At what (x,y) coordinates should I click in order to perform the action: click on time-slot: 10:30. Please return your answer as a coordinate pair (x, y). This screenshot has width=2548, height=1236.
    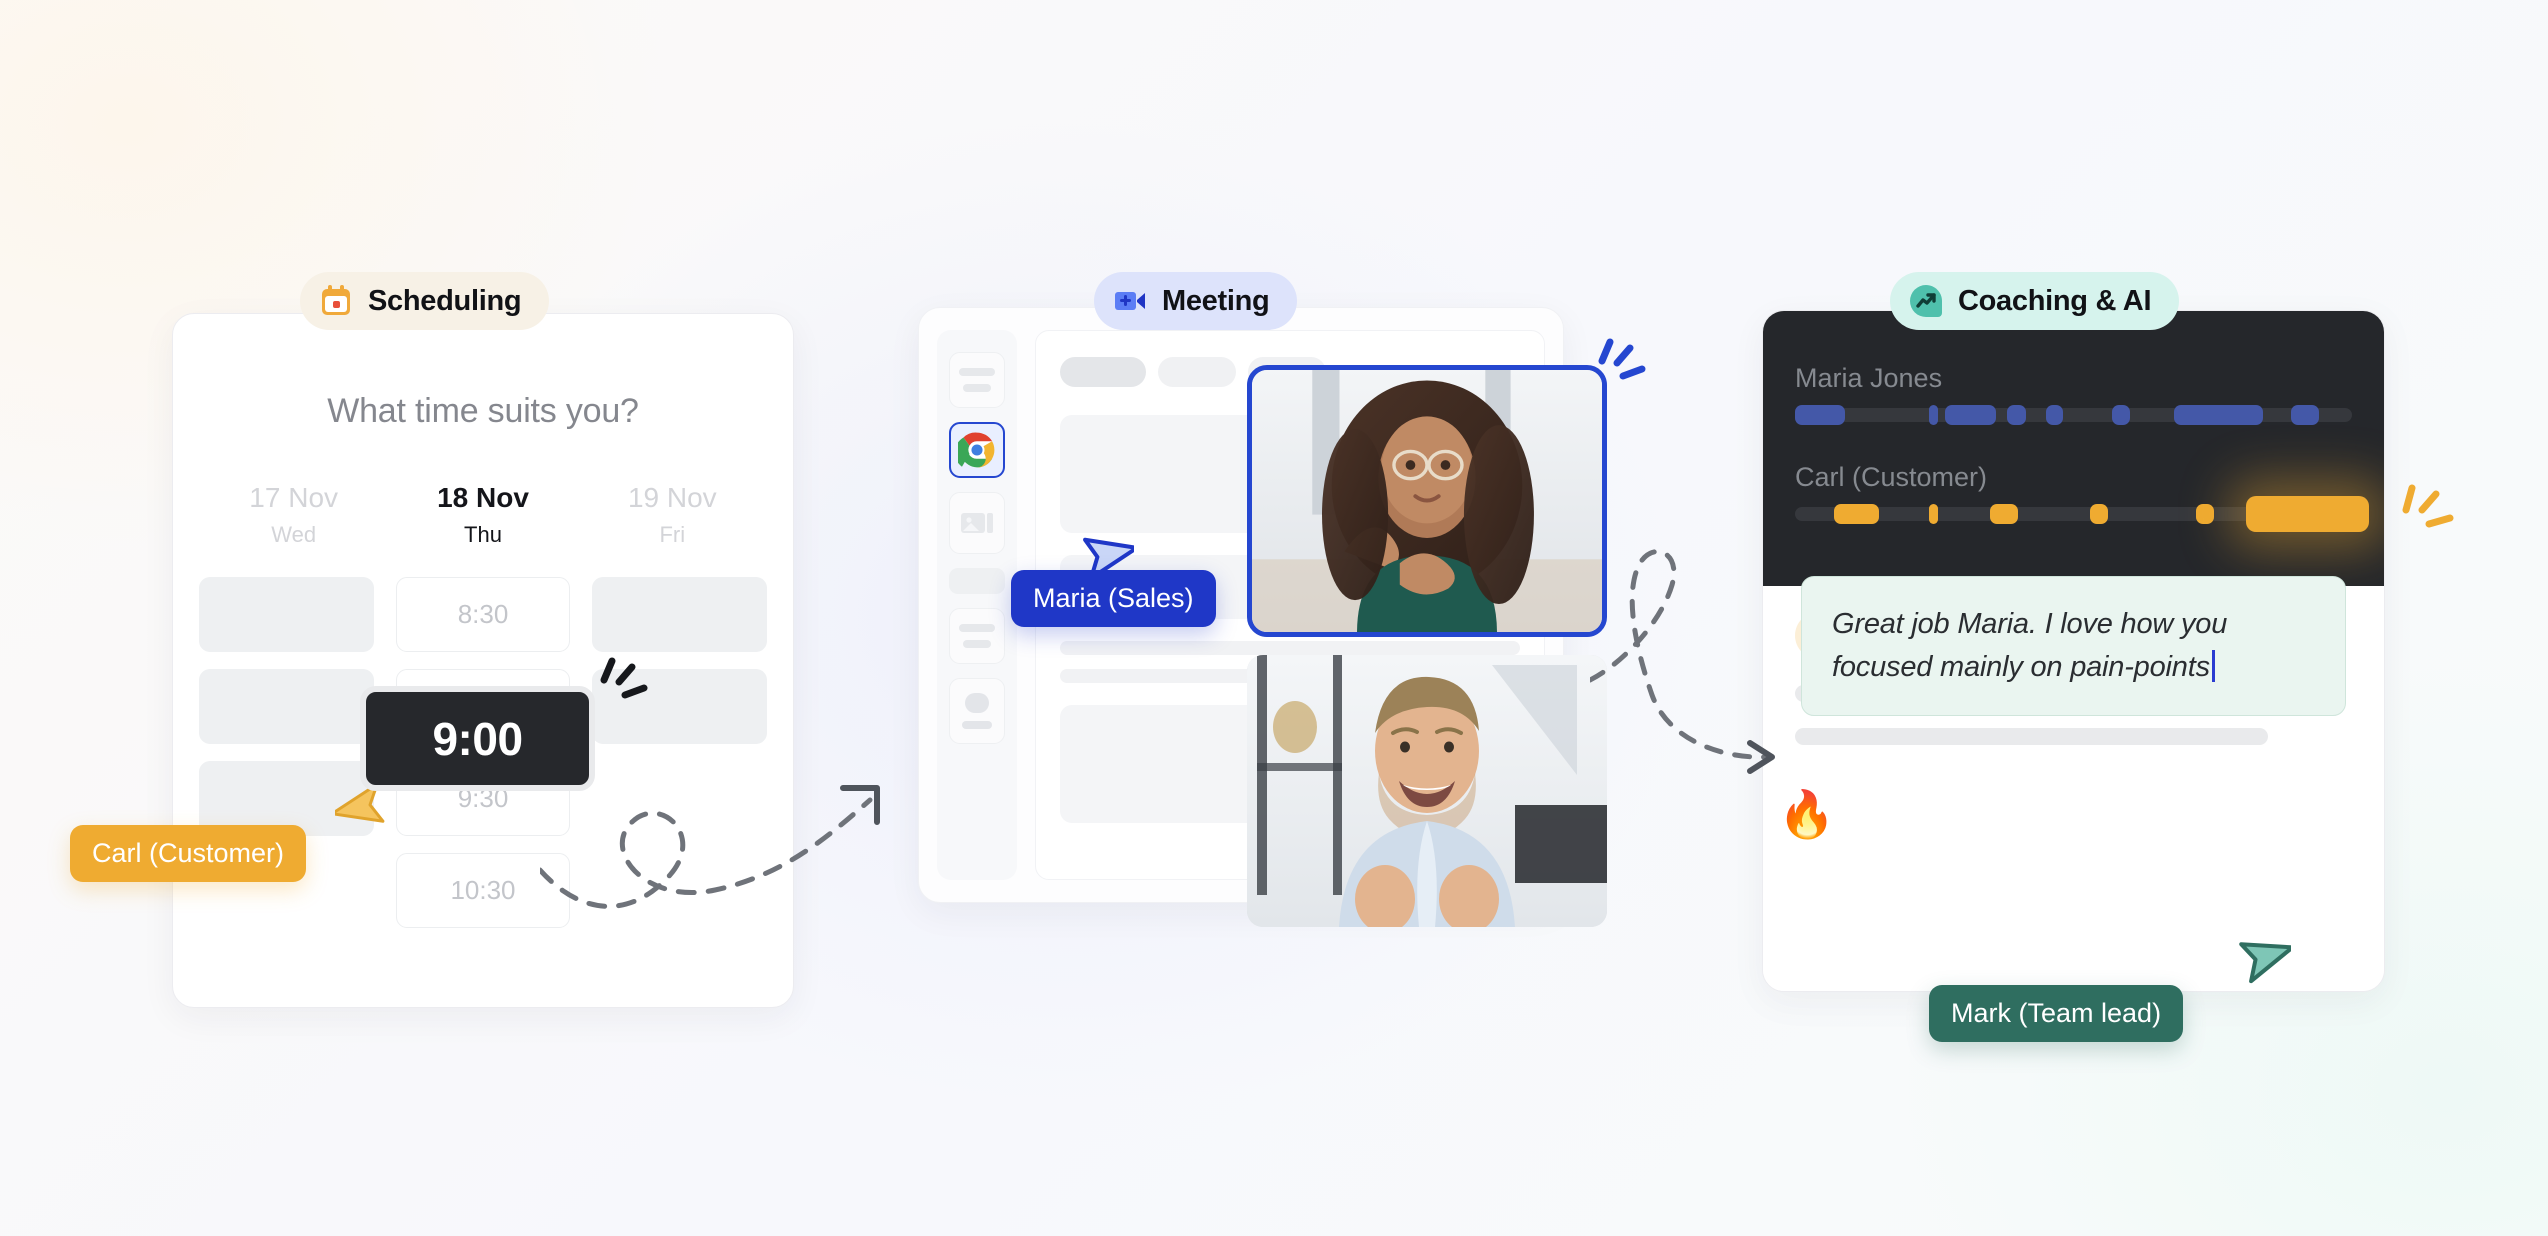
    Looking at the image, I should click on (483, 891).